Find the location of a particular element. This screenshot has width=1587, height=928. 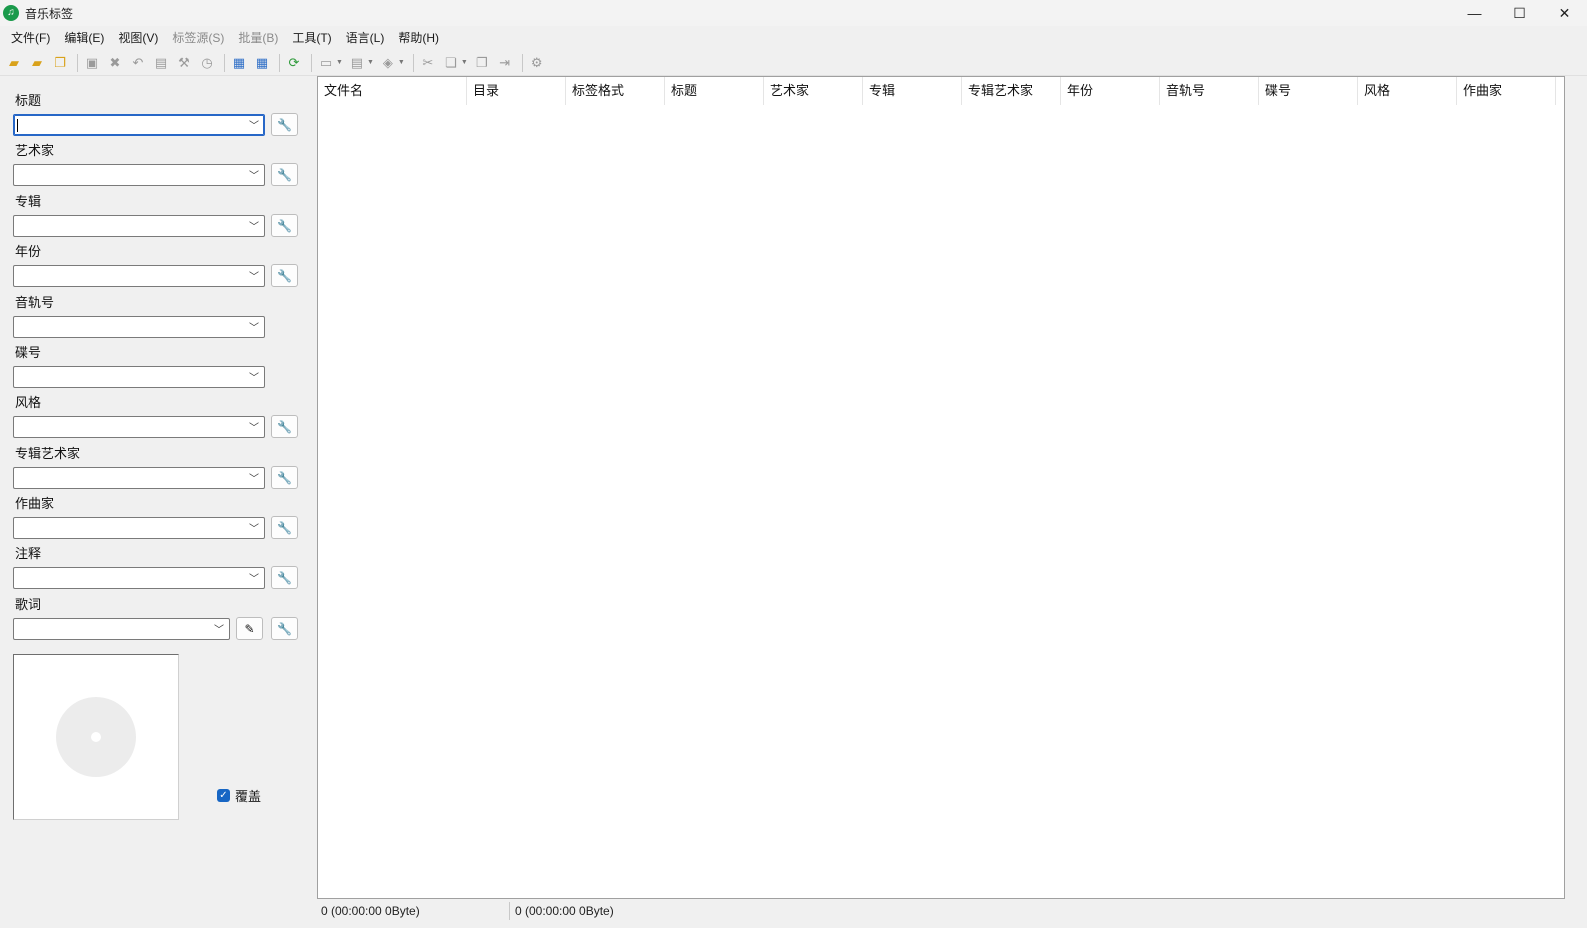

album-label: 专辑 is located at coordinates (28, 201).